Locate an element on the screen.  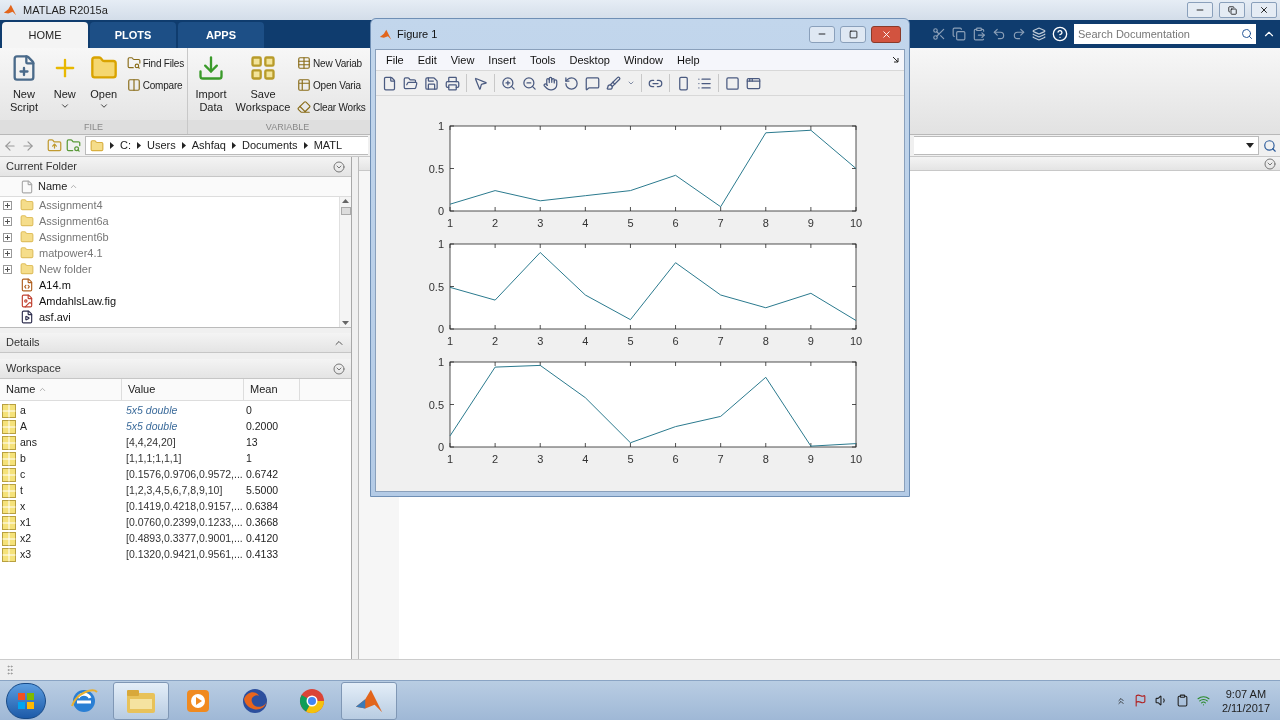
workspace-row: x2 [0.4893,0.3377,0.9001,... 0.4120 is located at coordinates (175, 539).